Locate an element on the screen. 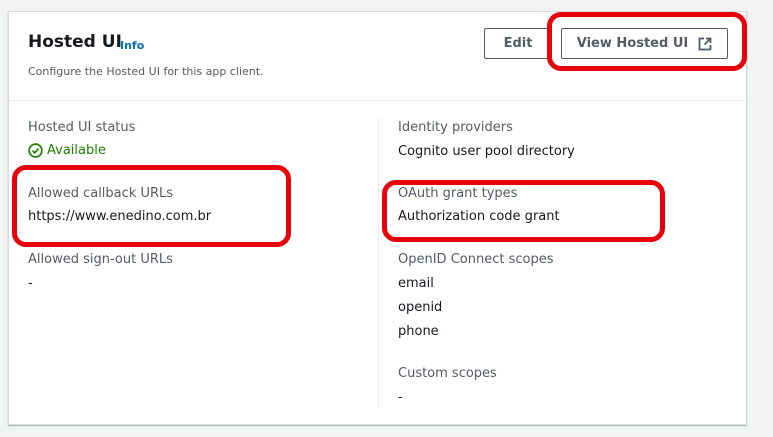  edit-button: Edit is located at coordinates (518, 43).